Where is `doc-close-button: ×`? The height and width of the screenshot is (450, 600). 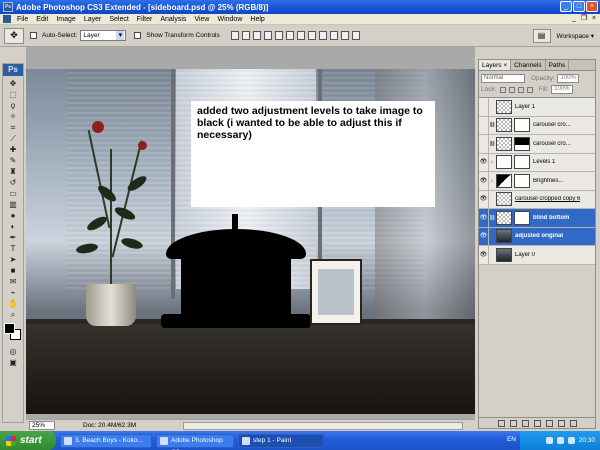 doc-close-button: × is located at coordinates (594, 19).